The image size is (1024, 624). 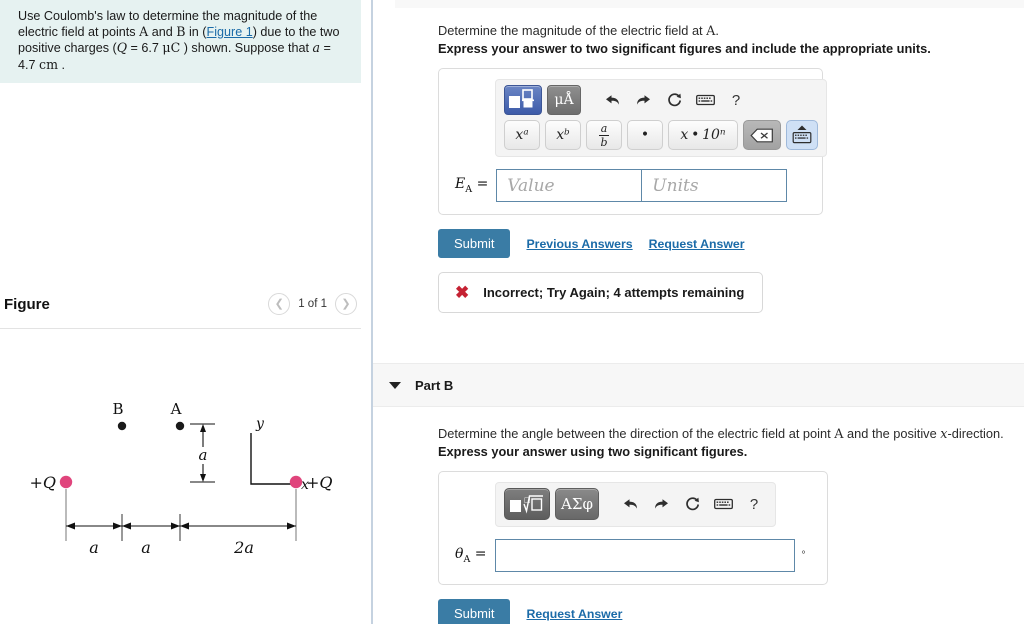 I want to click on figure-label-vertical-a: a, so click(x=203, y=455).